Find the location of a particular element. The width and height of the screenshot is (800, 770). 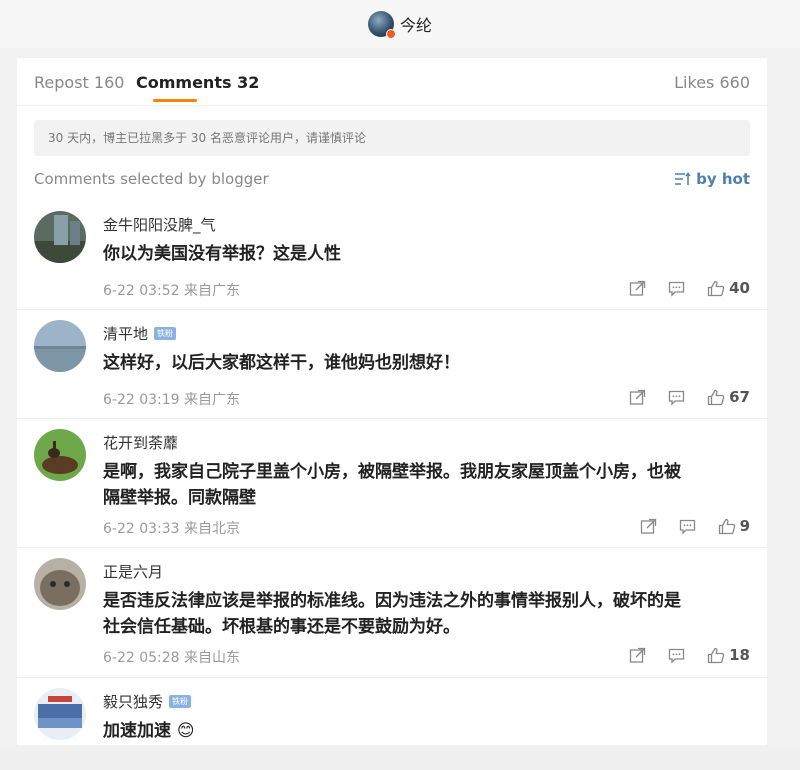

like-button: 9 is located at coordinates (734, 526).